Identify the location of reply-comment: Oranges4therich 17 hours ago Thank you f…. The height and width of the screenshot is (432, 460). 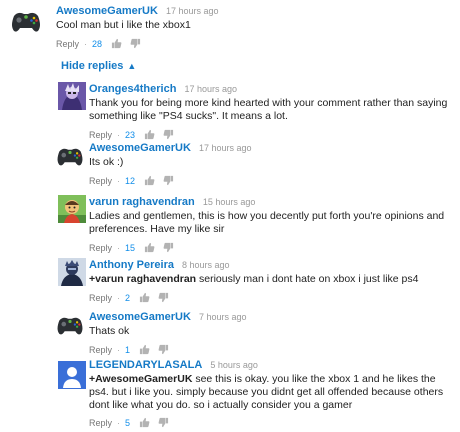
(230, 109).